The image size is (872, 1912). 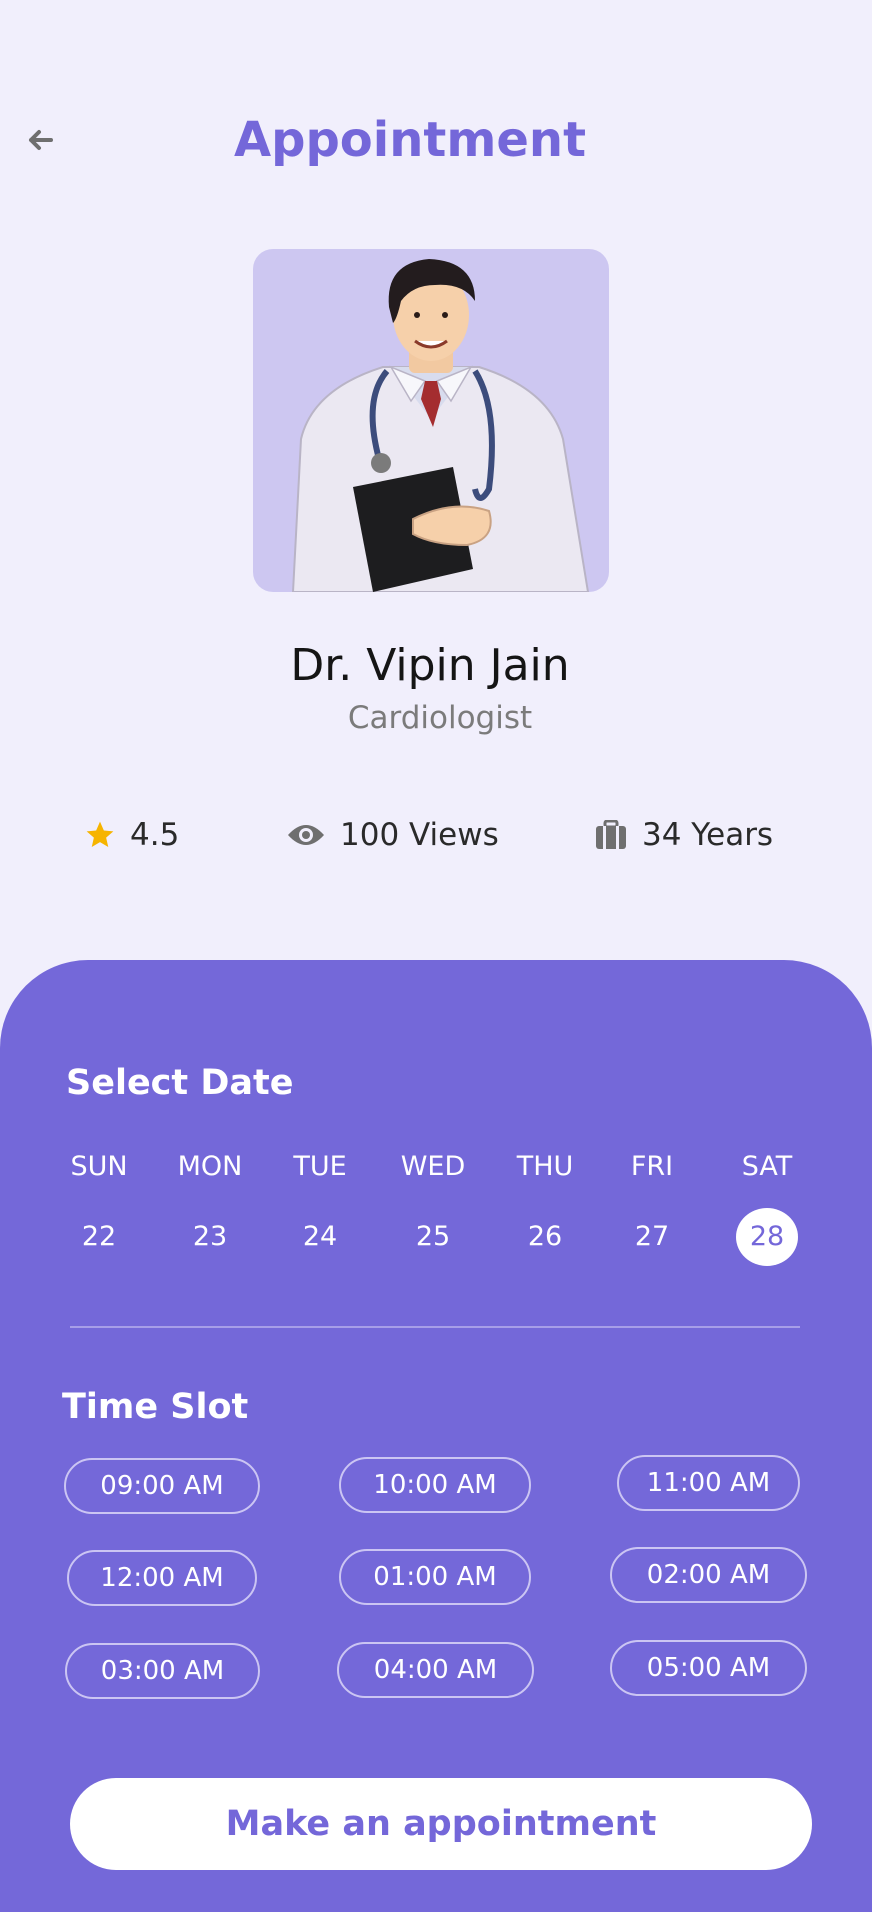 I want to click on star-icon, so click(x=100, y=834).